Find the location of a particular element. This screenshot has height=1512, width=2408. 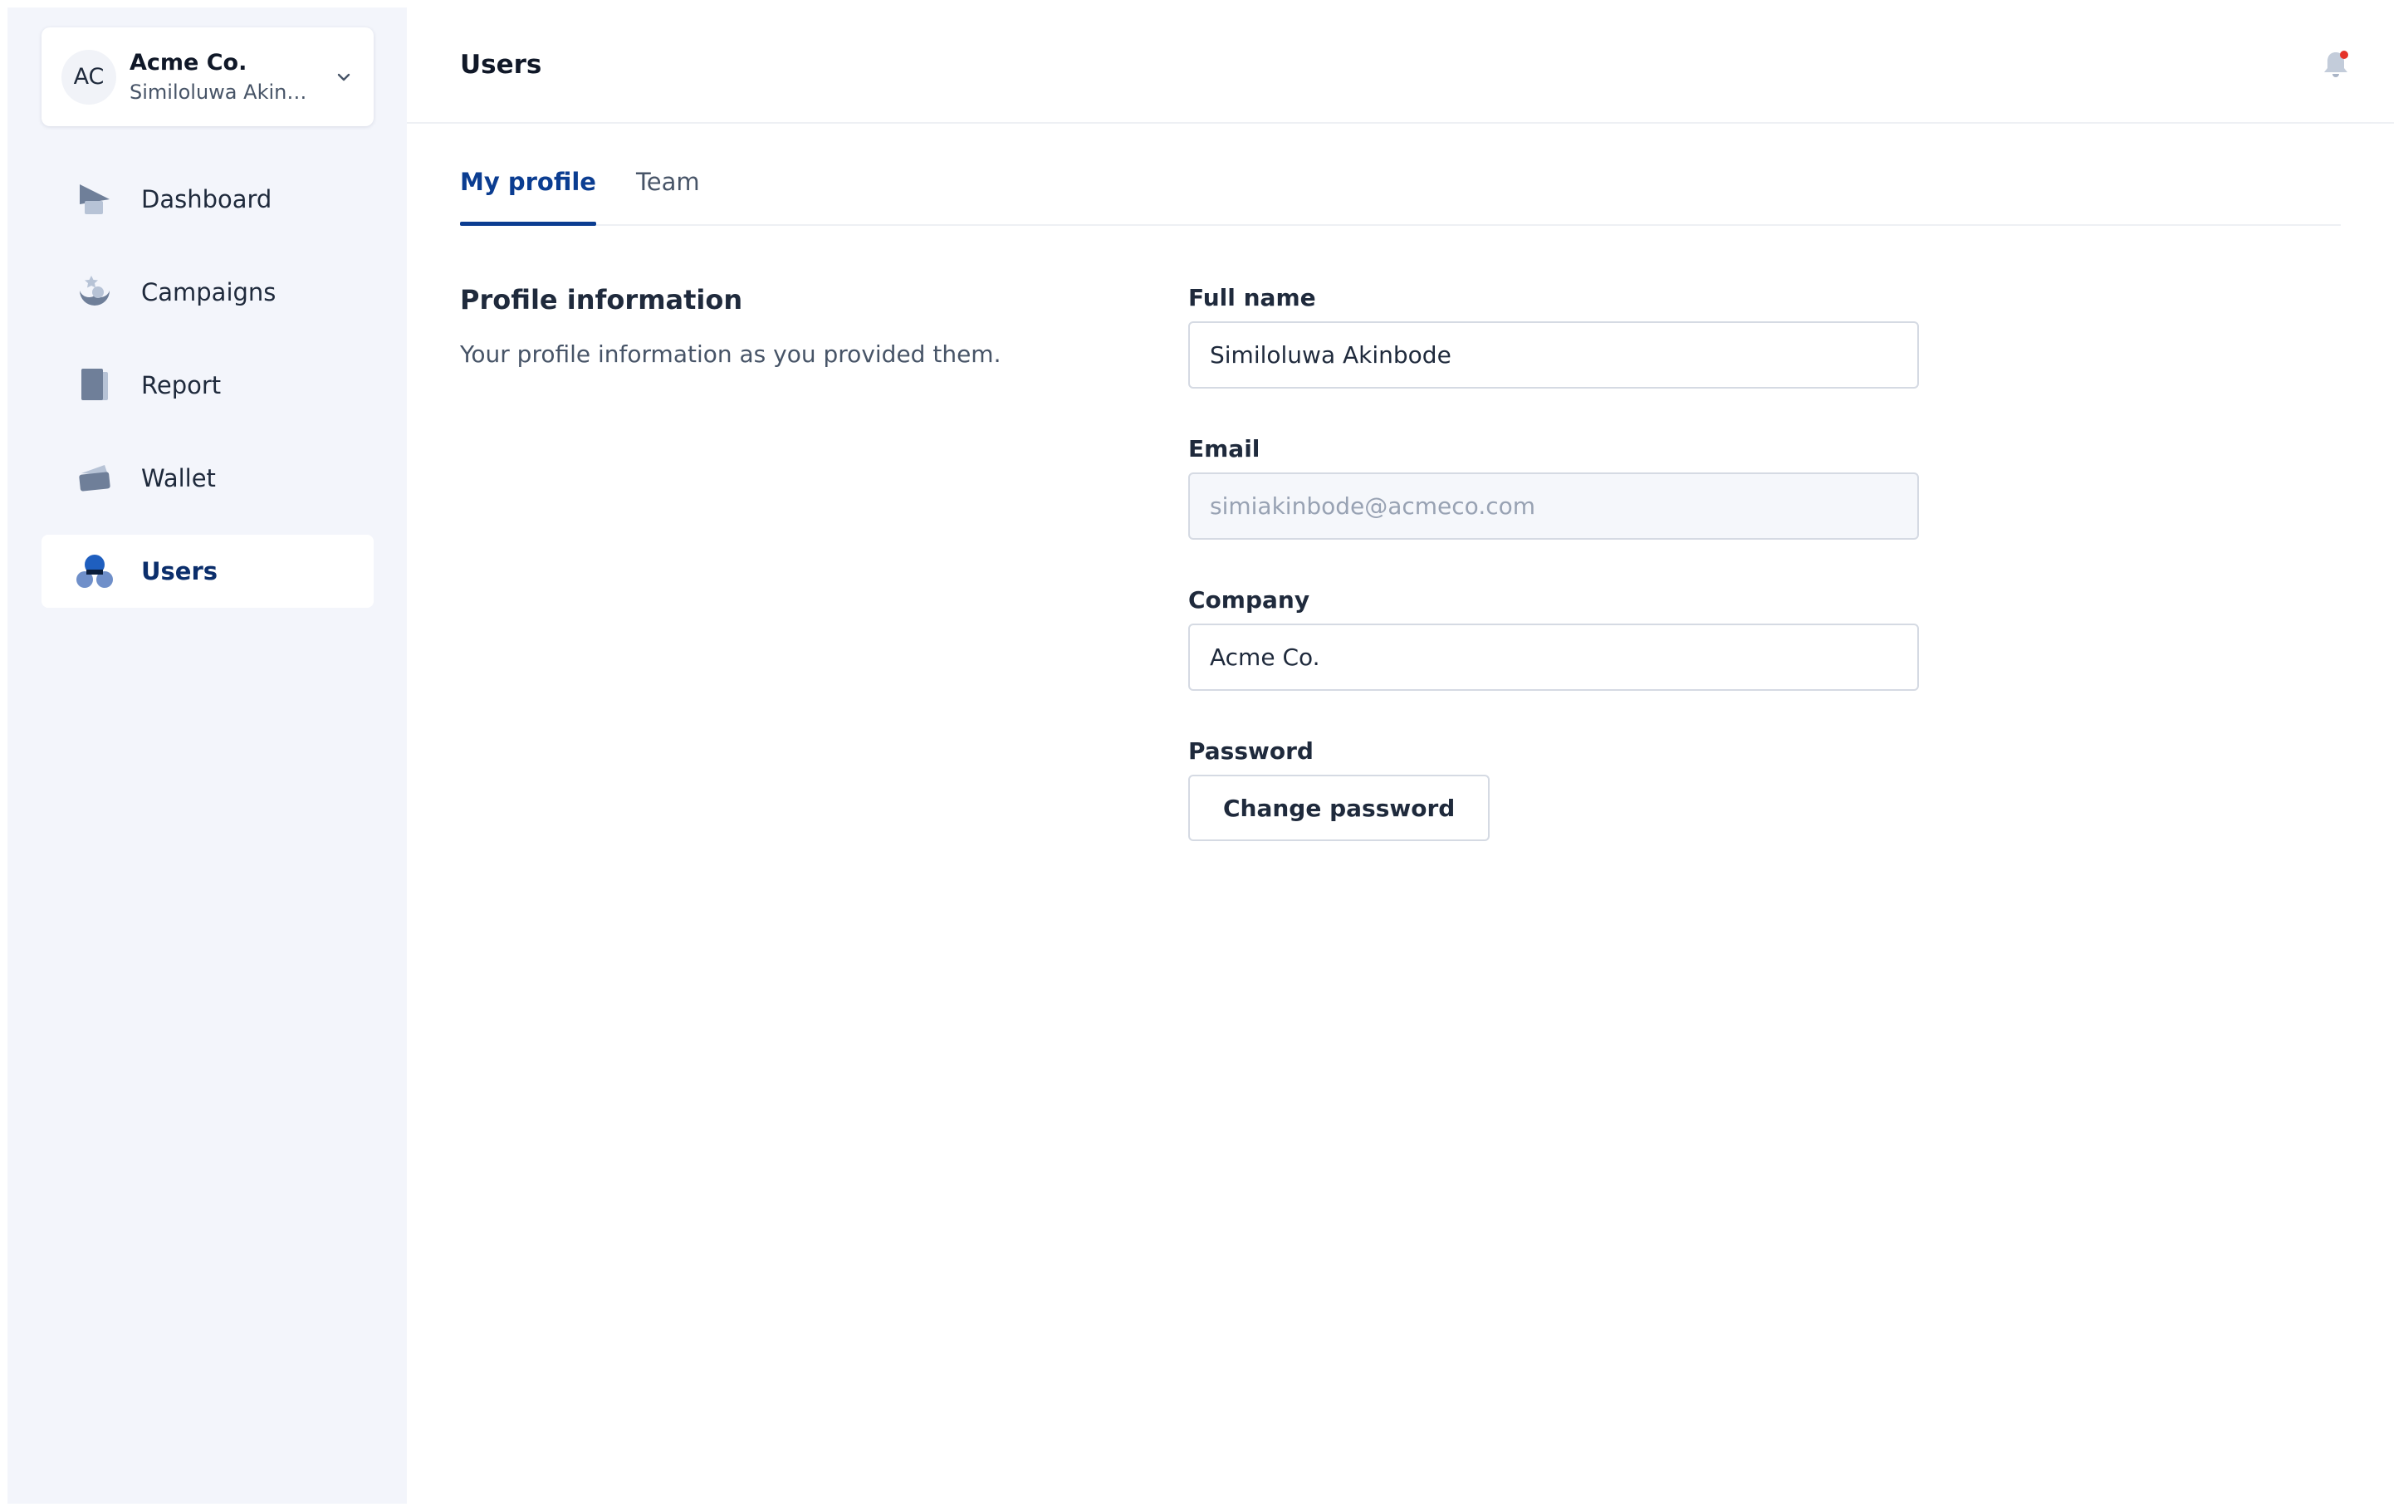

full-name-group: Full name is located at coordinates (1553, 336).